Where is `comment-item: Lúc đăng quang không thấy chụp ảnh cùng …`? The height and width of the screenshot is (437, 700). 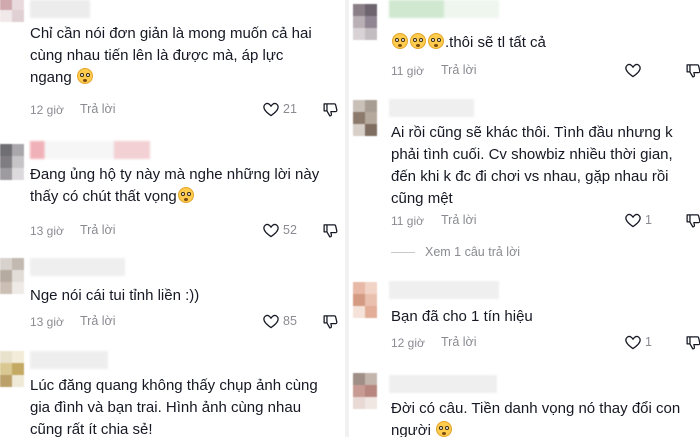 comment-item: Lúc đăng quang không thấy chụp ảnh cùng … is located at coordinates (172, 392).